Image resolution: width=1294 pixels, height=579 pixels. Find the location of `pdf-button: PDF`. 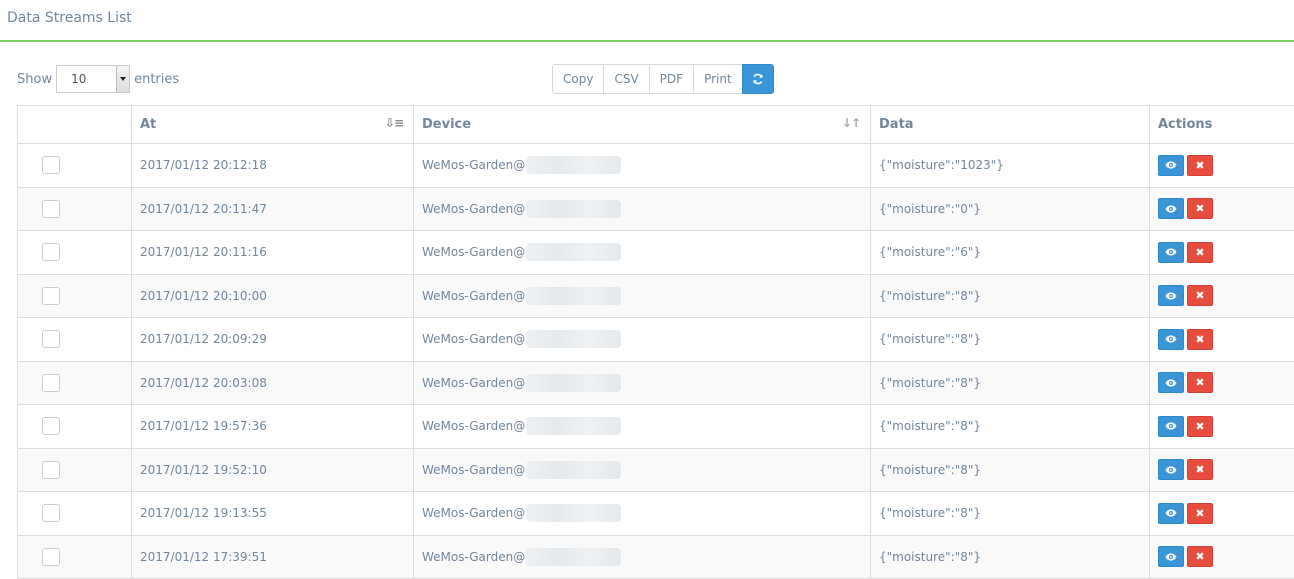

pdf-button: PDF is located at coordinates (671, 79).